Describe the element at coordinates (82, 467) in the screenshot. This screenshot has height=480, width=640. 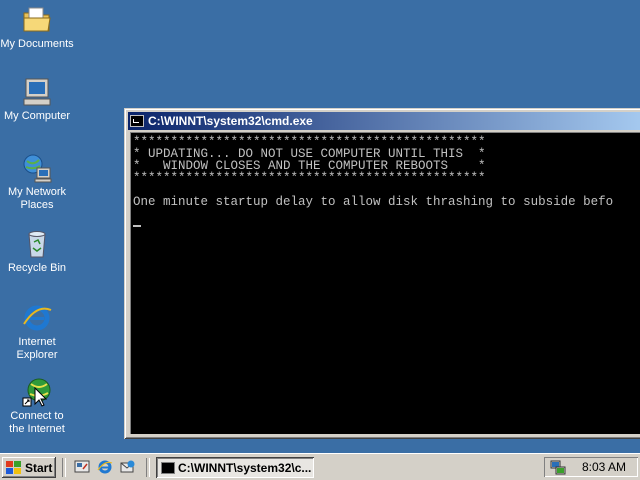
I see `show-desktop-icon` at that location.